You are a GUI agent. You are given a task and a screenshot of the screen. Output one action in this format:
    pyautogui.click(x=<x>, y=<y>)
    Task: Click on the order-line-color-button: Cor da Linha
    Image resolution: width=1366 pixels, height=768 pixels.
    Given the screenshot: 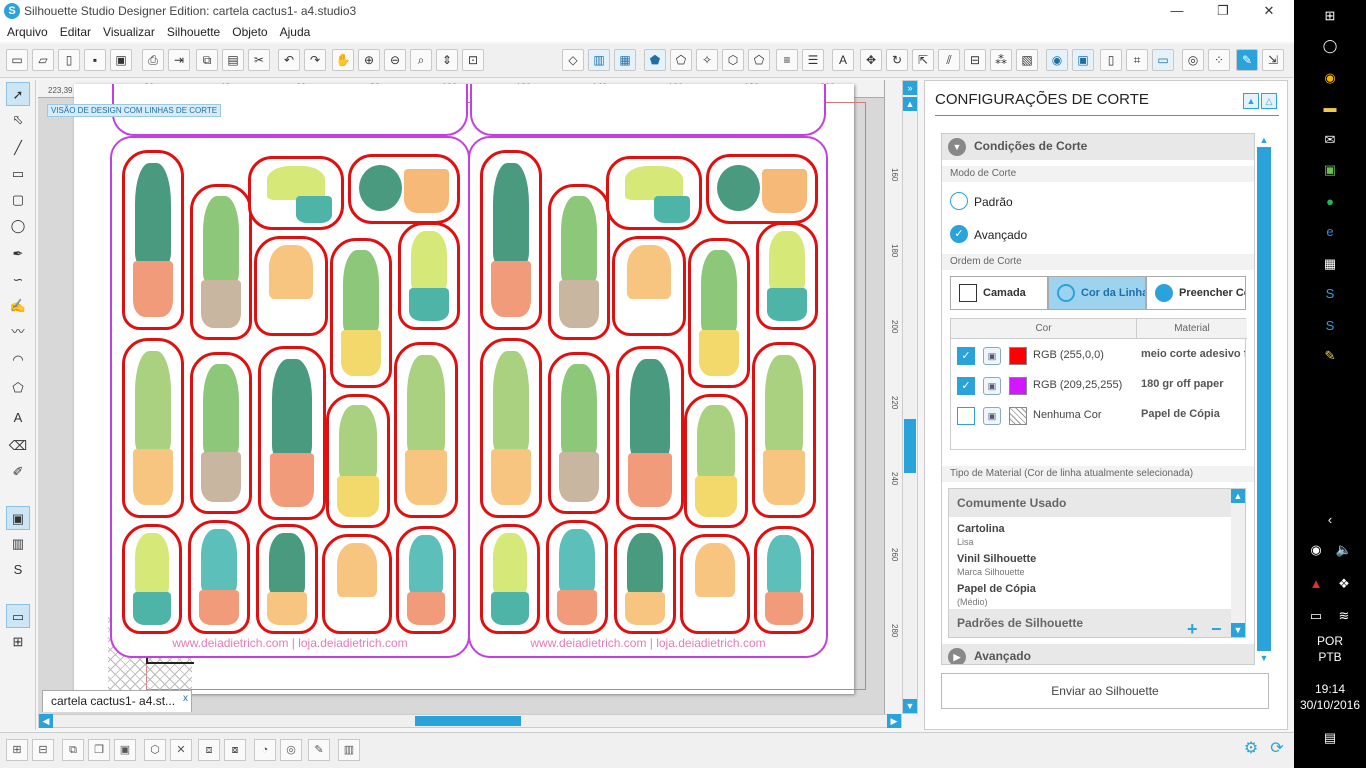 What is the action you would take?
    pyautogui.click(x=1097, y=293)
    